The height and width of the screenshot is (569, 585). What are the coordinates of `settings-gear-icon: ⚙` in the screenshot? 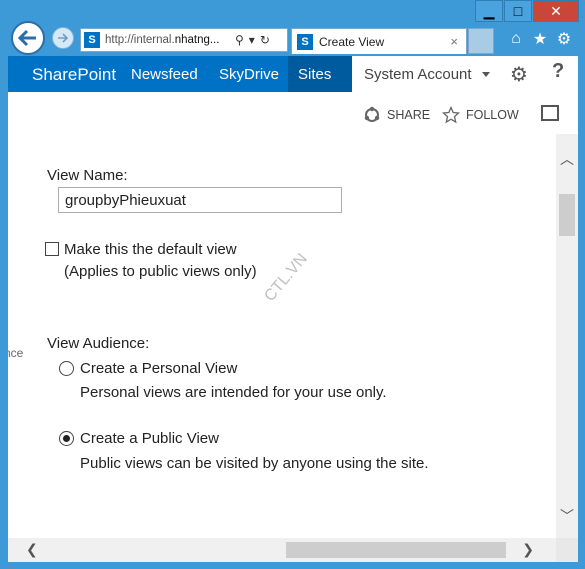 It's located at (564, 39).